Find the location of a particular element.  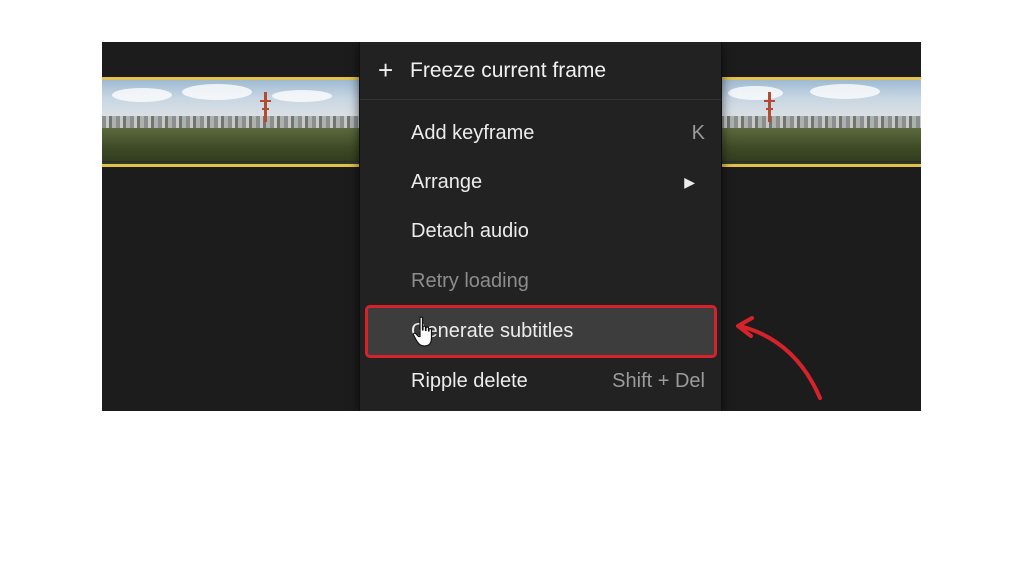

menu-item-shortcut: Shift + Del is located at coordinates (658, 380).